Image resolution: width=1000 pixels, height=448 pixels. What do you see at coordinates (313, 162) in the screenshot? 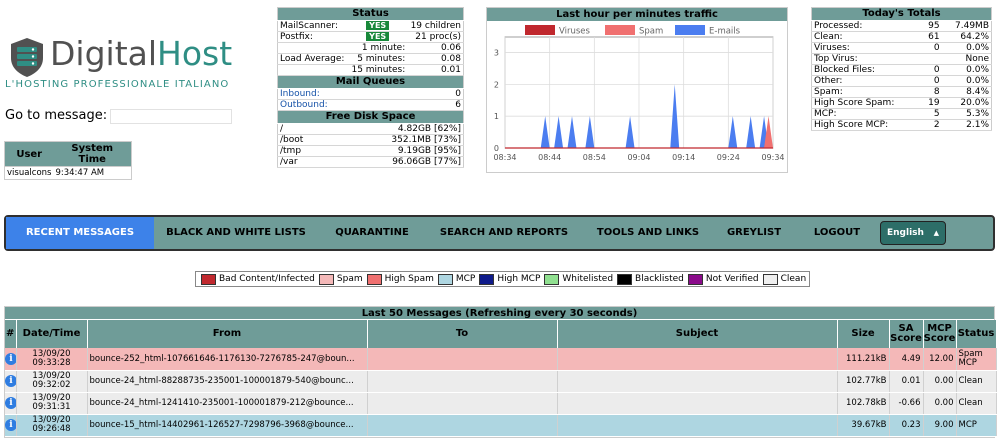
I see `disk-mount: /var` at bounding box center [313, 162].